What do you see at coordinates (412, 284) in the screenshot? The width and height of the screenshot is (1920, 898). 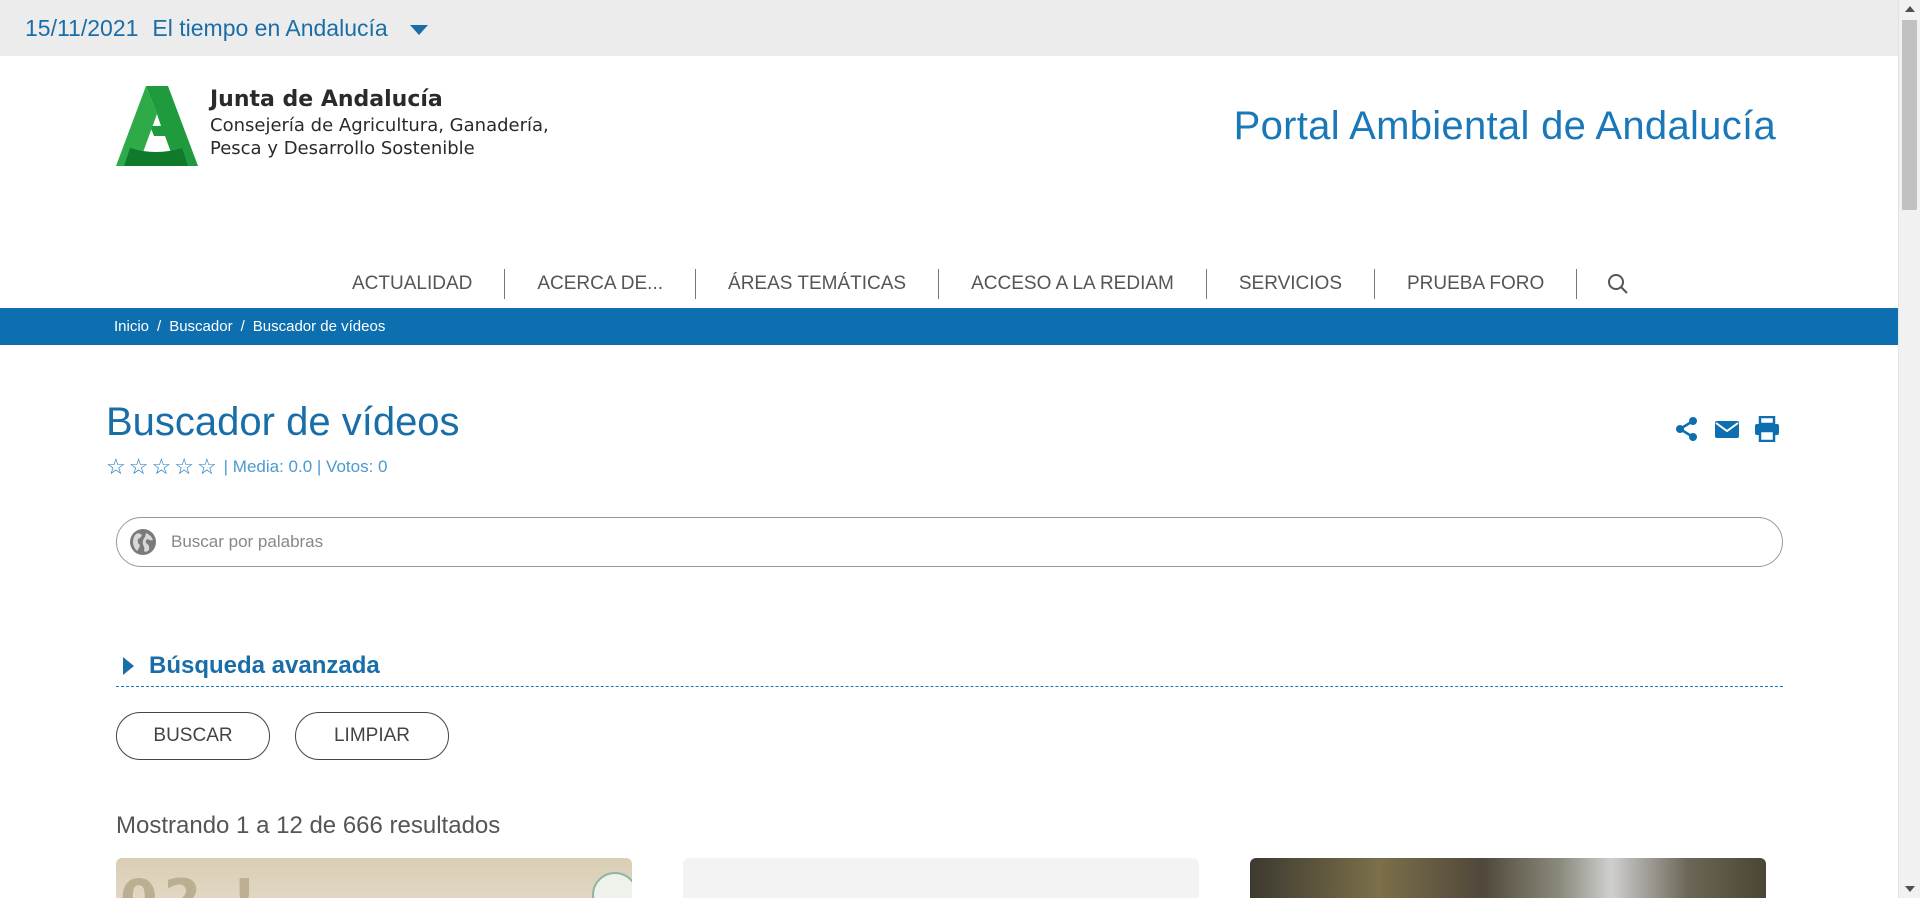 I see `nav-item-actualidad: ACTUALIDAD` at bounding box center [412, 284].